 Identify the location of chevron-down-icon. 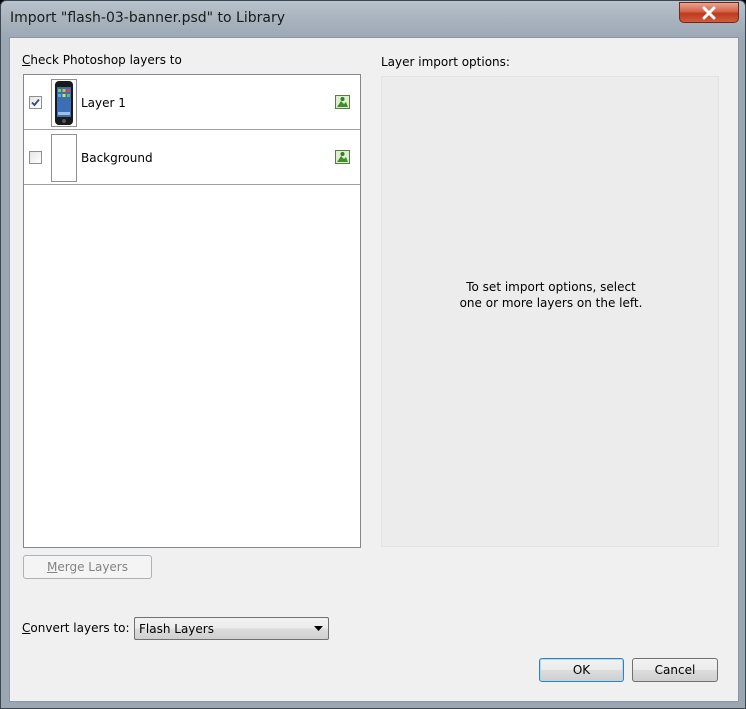
(318, 628).